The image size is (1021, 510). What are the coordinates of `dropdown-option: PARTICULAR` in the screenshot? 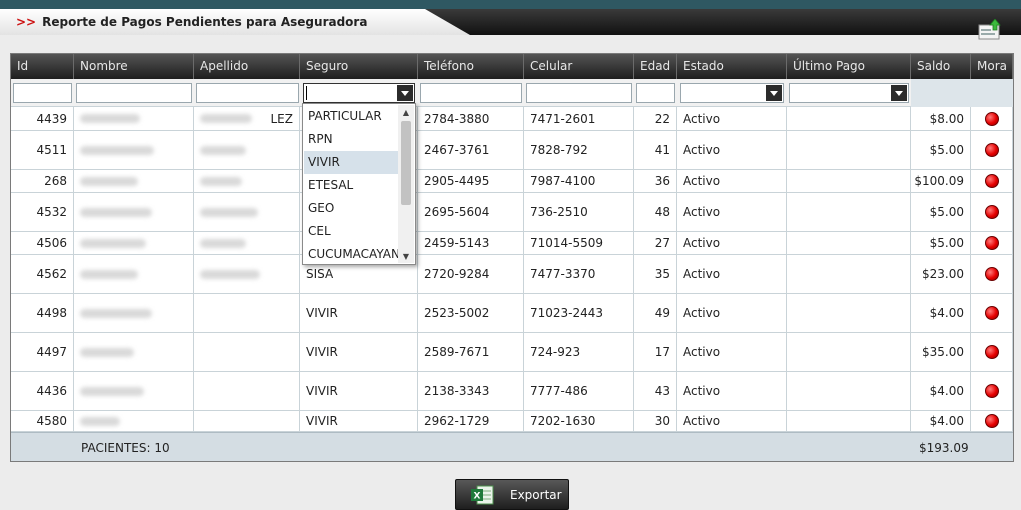 It's located at (351, 116).